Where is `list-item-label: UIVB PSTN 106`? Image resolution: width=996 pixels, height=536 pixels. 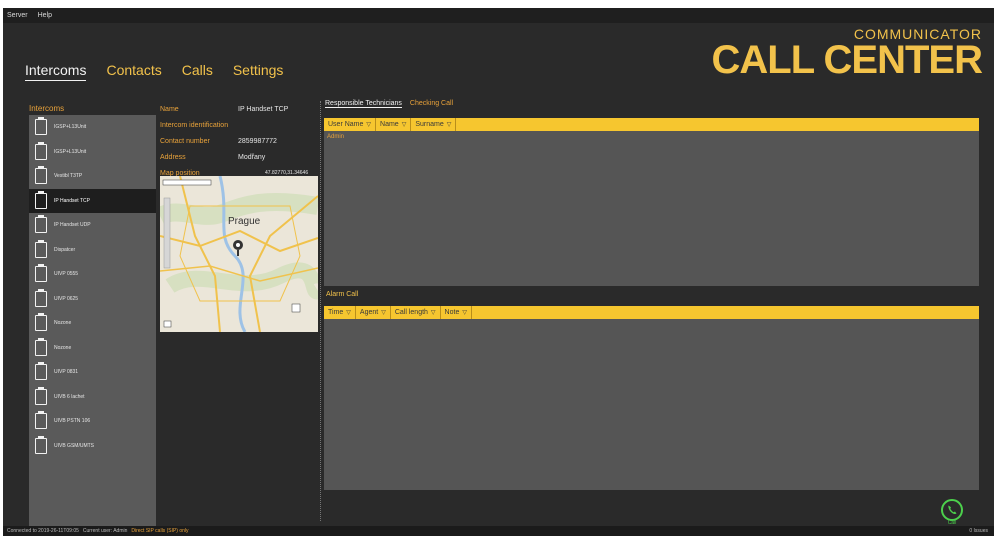 list-item-label: UIVB PSTN 106 is located at coordinates (72, 421).